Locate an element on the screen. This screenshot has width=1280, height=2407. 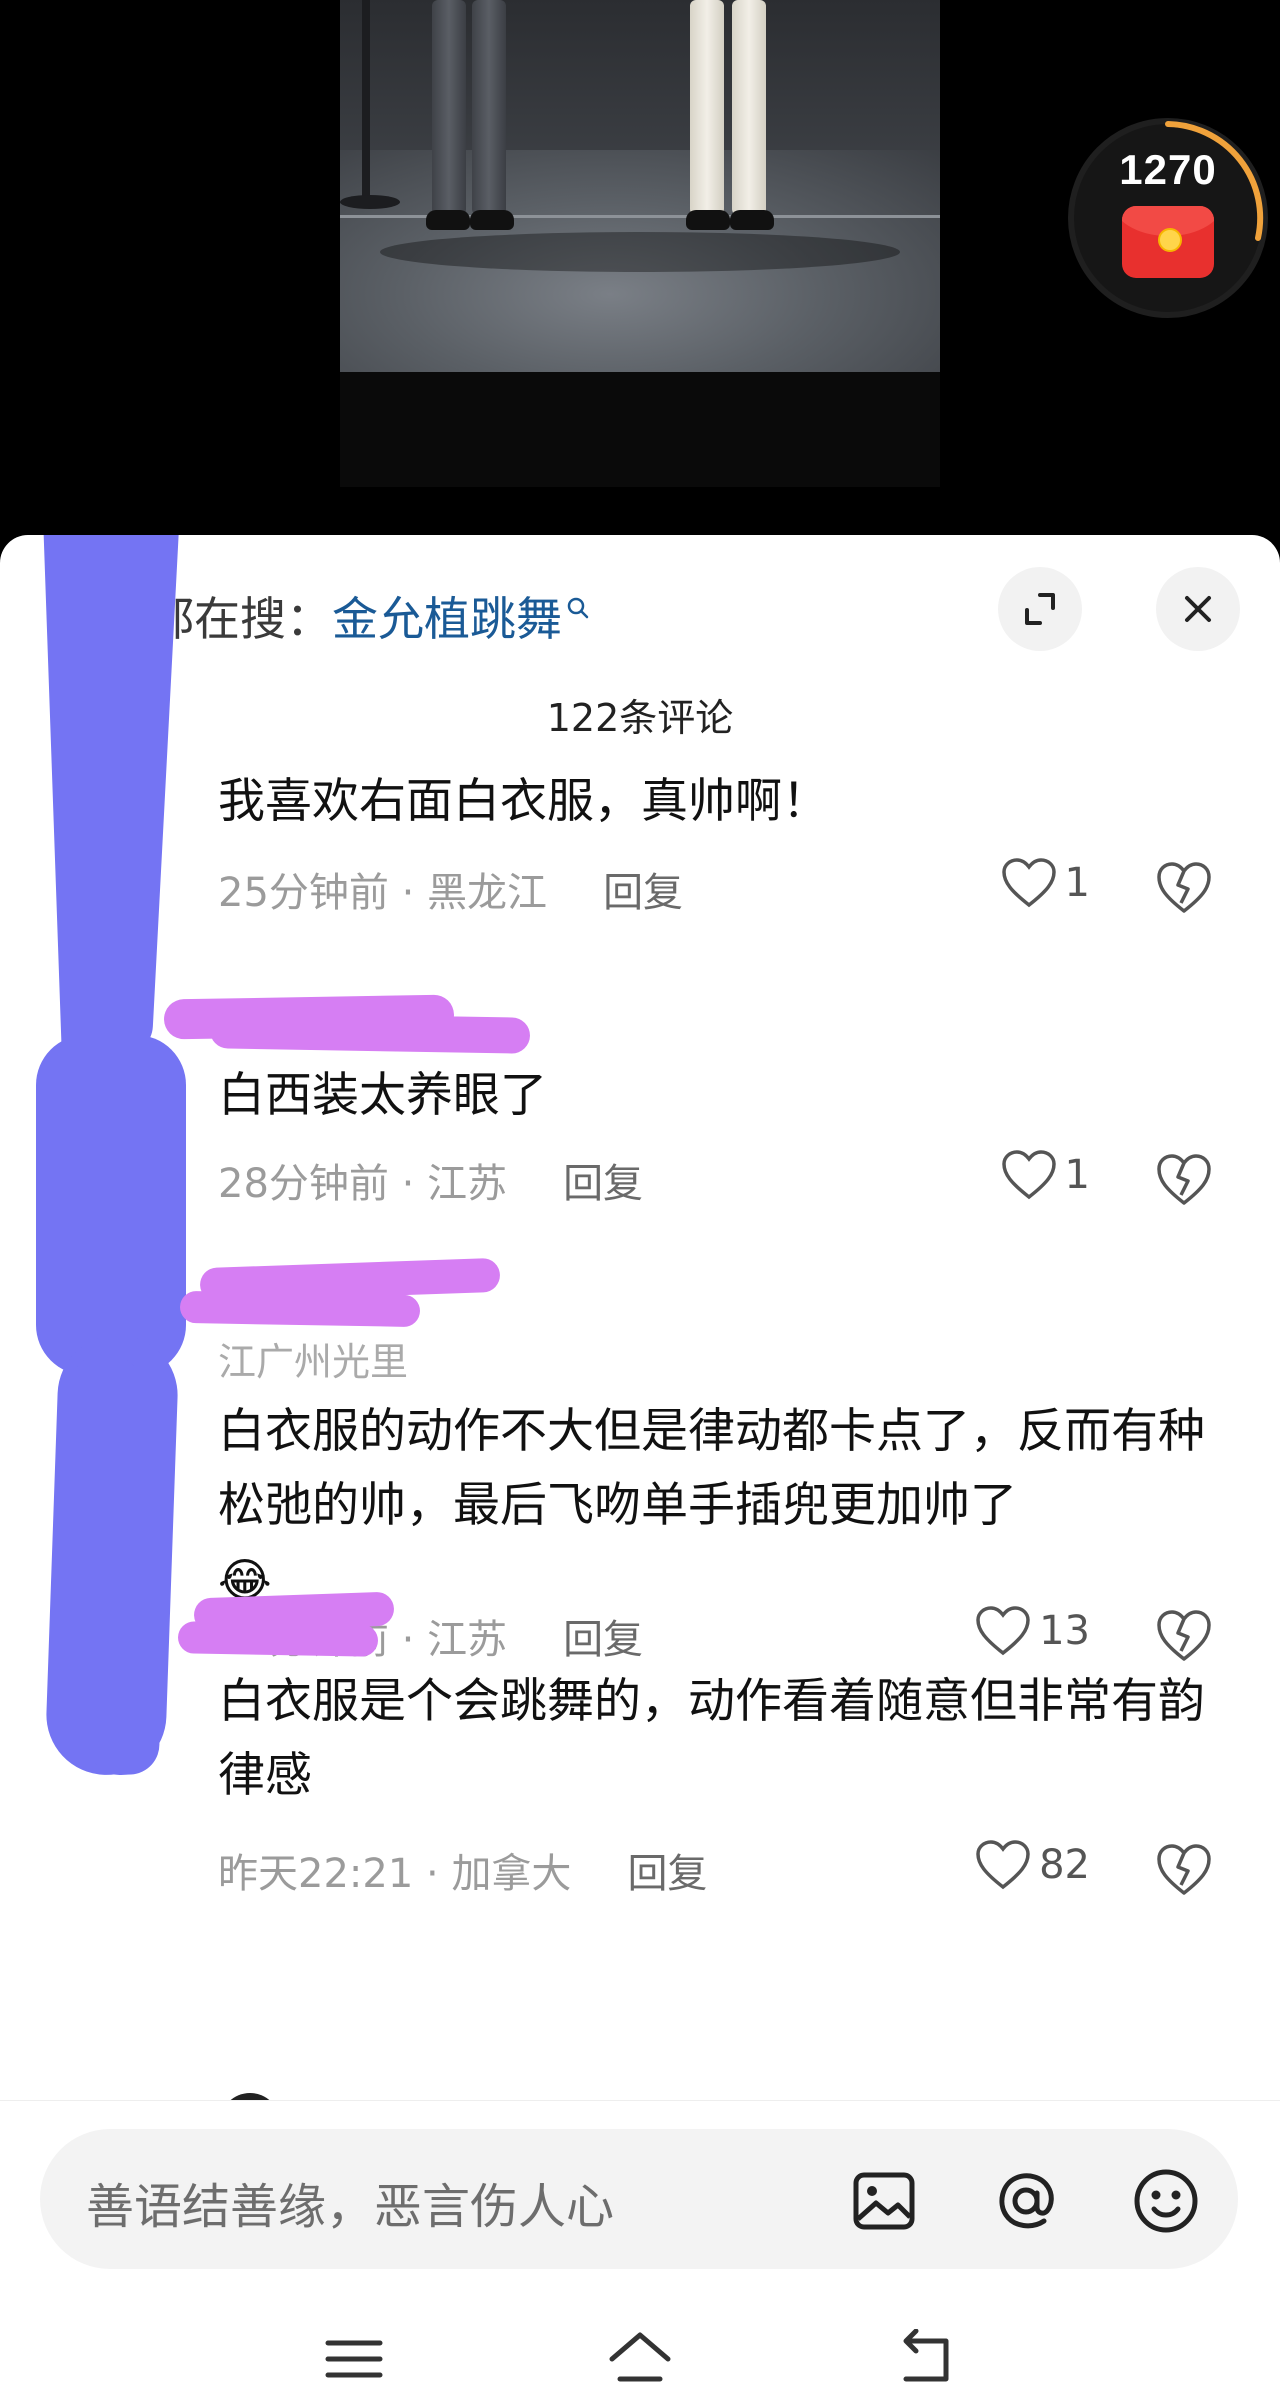
red-packet-widget: 1270 is located at coordinates (1168, 218).